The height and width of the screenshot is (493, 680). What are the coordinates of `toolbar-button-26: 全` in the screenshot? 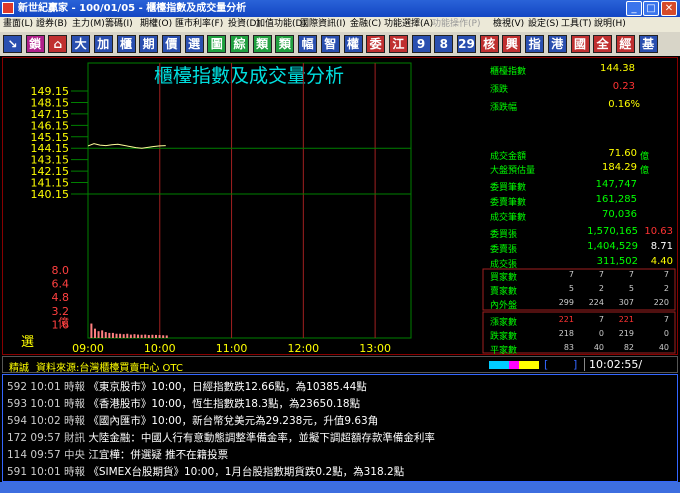 It's located at (603, 44).